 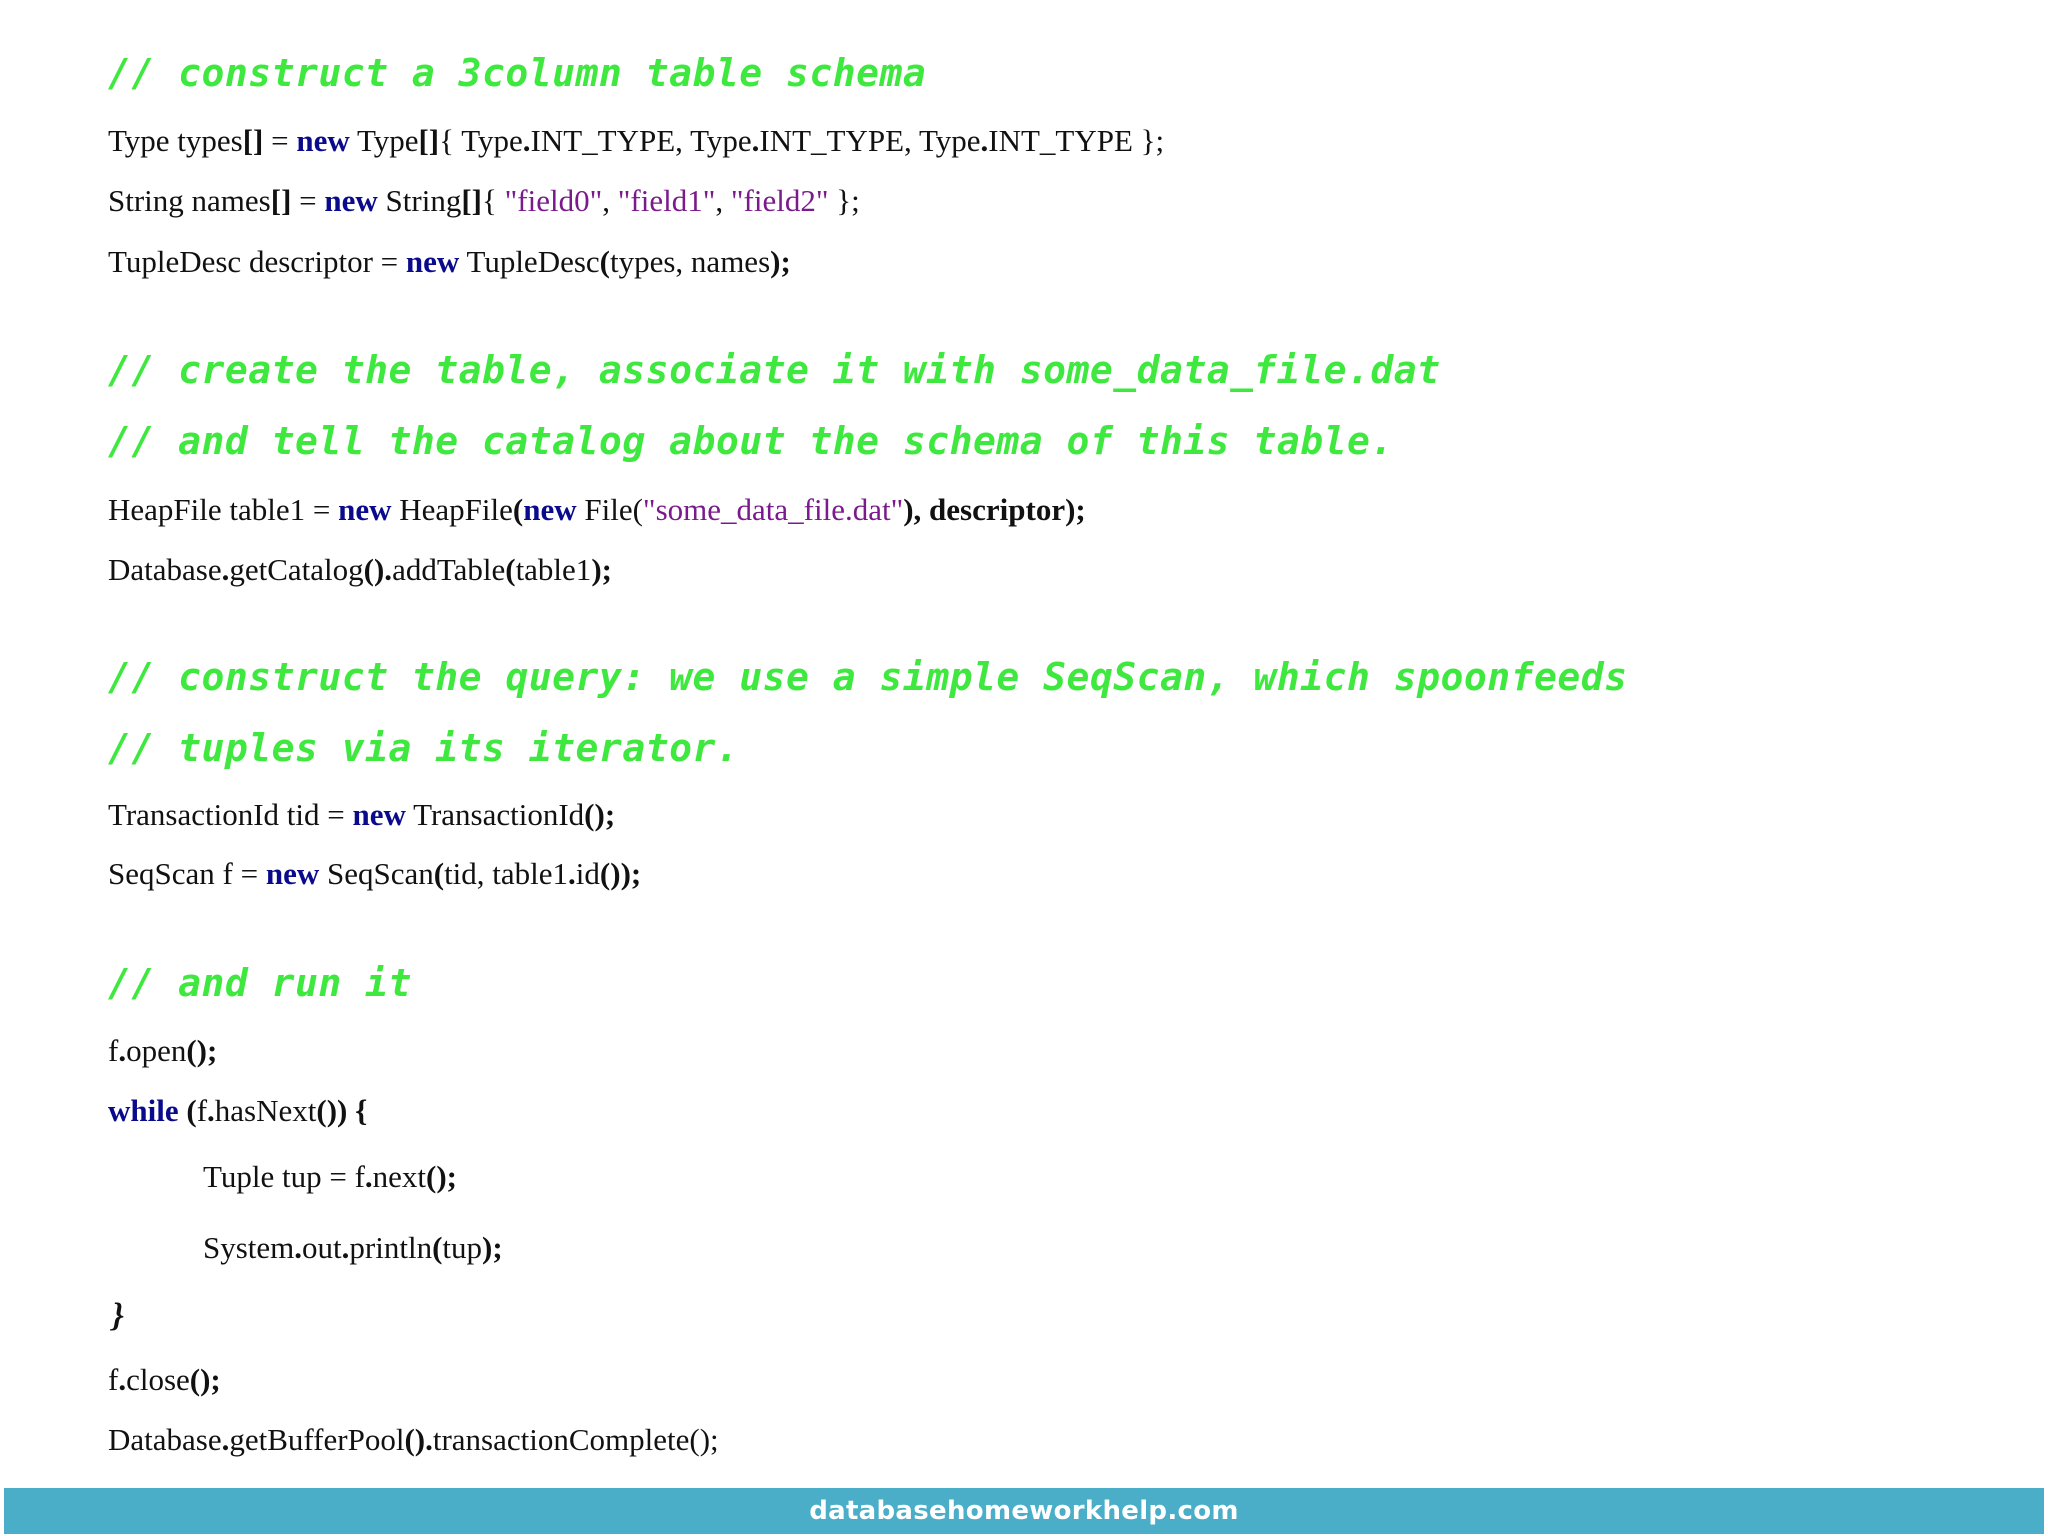 I want to click on string-literal: "field1", so click(x=666, y=200).